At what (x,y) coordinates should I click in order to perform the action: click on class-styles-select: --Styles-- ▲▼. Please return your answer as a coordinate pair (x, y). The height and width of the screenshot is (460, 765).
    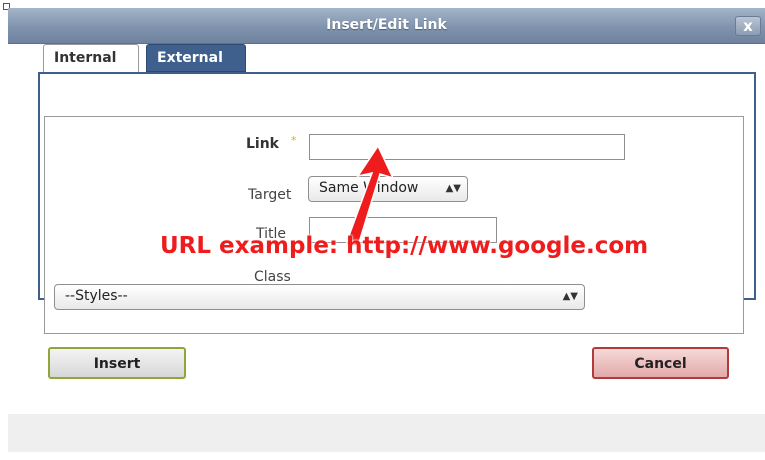
    Looking at the image, I should click on (319, 297).